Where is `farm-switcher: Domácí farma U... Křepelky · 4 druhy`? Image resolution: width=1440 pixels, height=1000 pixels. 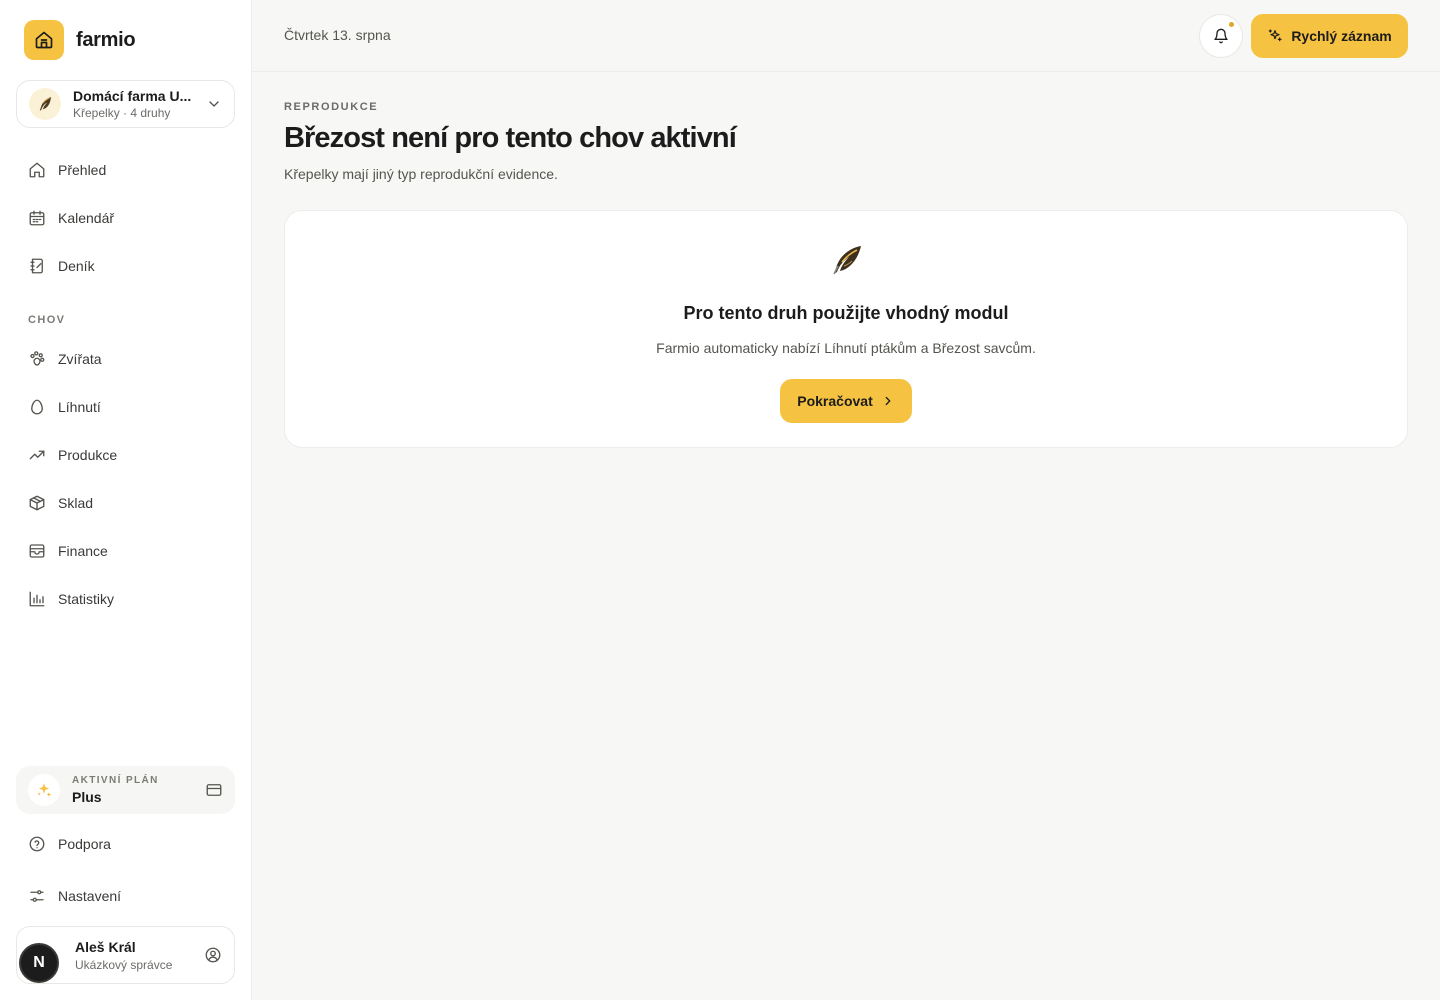 farm-switcher: Domácí farma U... Křepelky · 4 druhy is located at coordinates (125, 104).